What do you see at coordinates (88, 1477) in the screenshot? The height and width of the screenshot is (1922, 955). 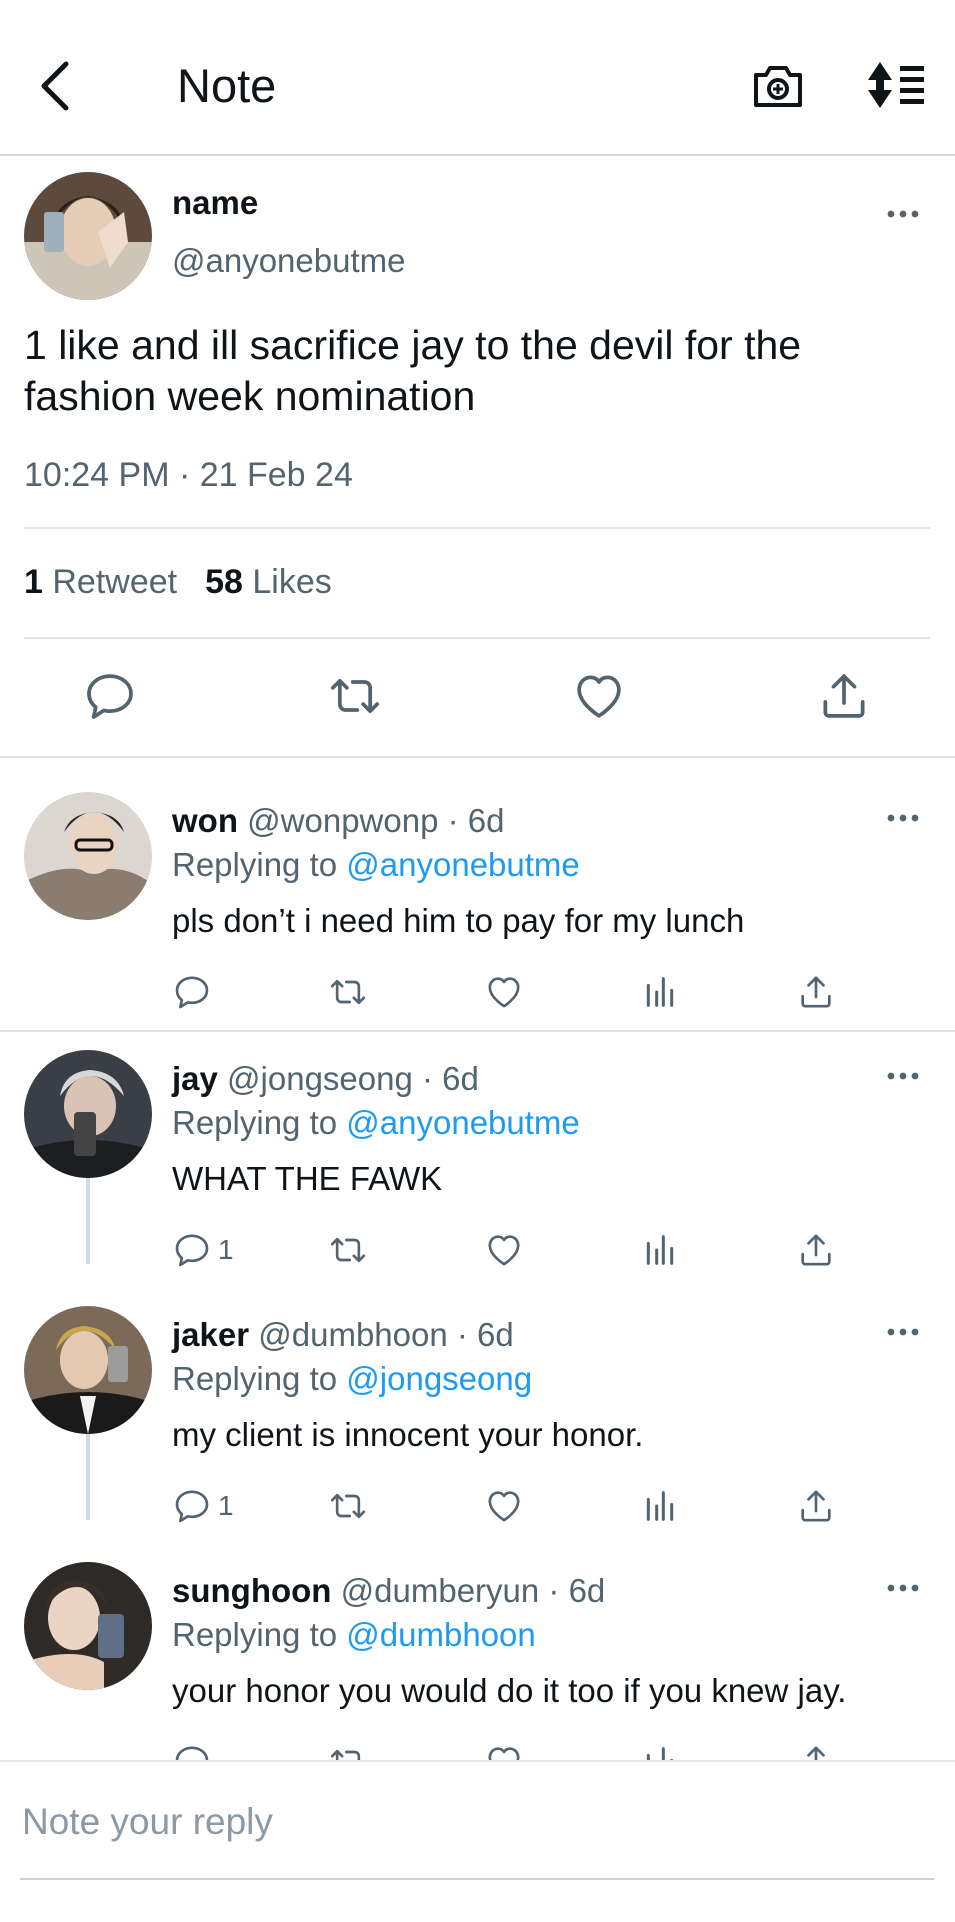 I see `thread-line` at bounding box center [88, 1477].